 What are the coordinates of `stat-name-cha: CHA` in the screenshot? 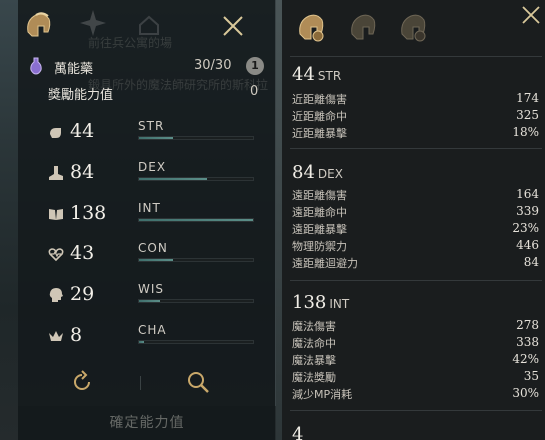 It's located at (152, 330).